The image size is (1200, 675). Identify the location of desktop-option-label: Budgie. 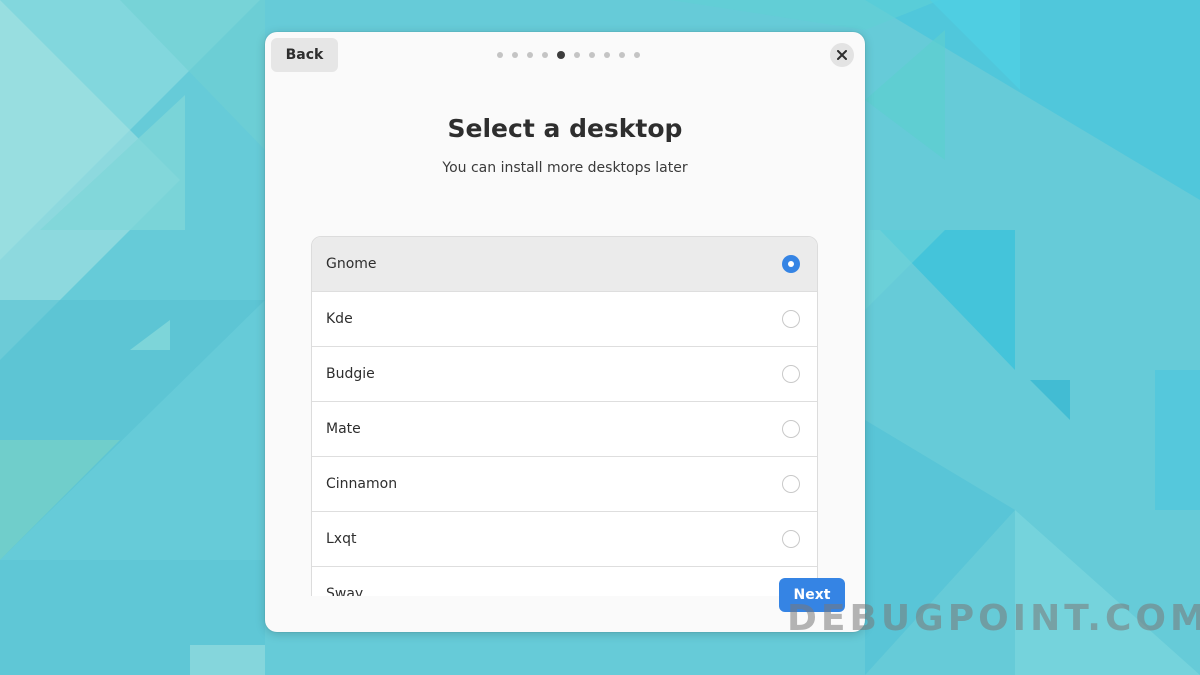
(350, 374).